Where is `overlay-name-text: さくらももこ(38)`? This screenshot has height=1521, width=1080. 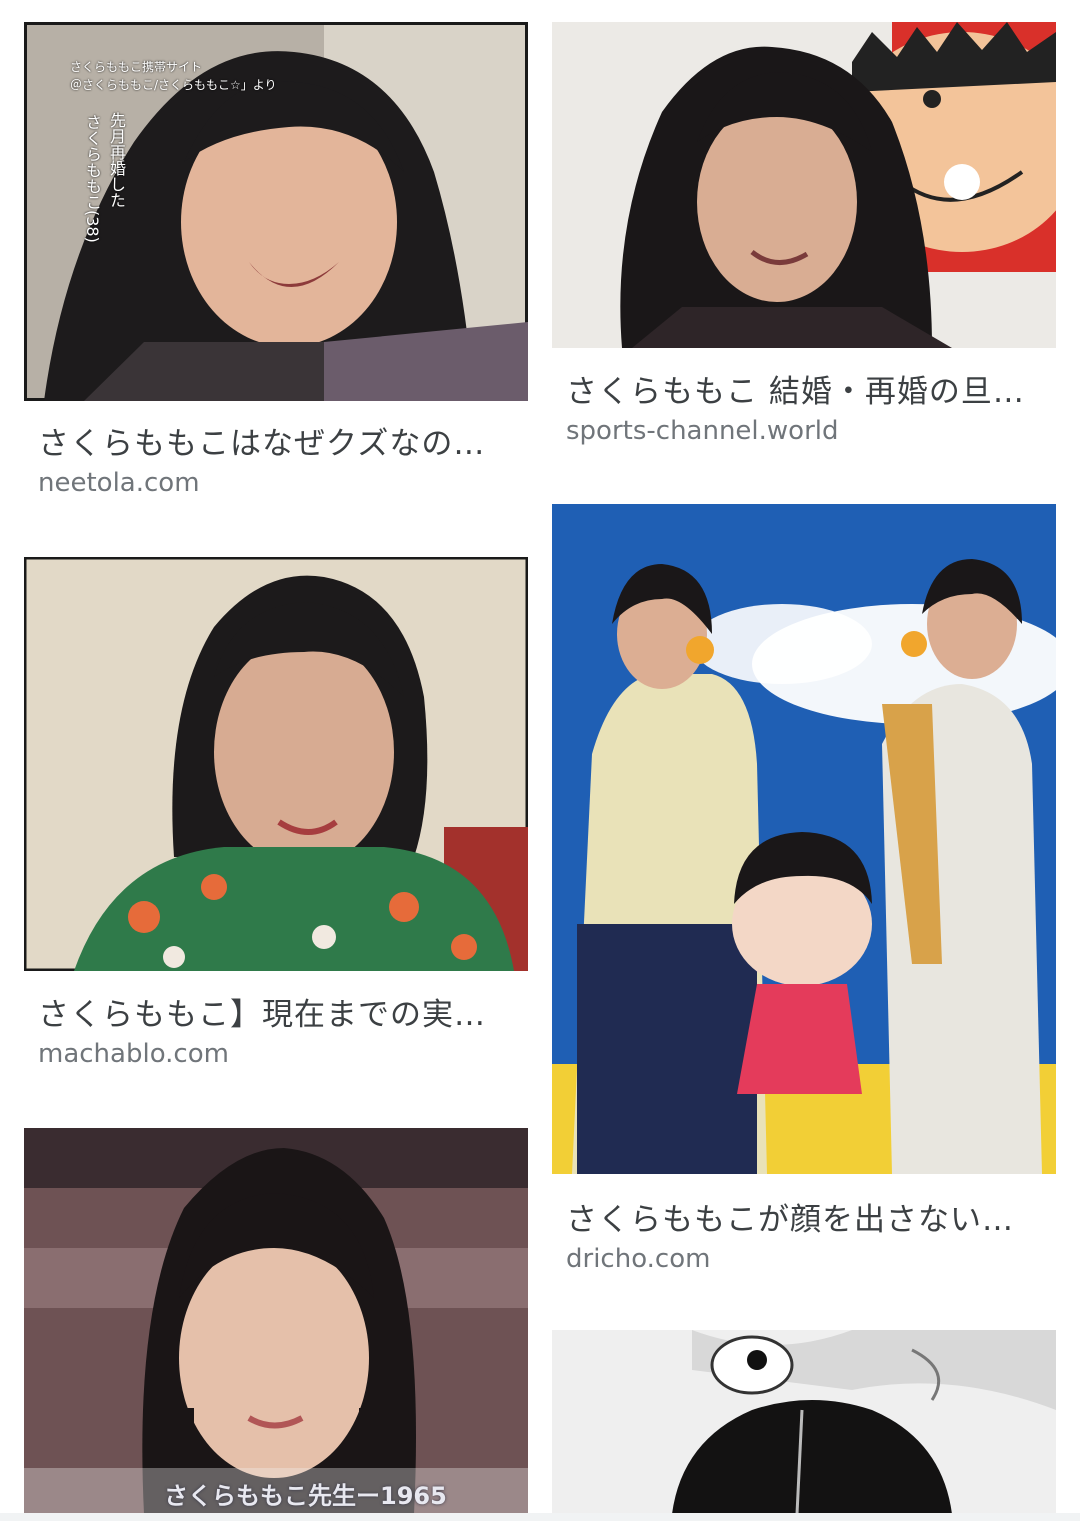 overlay-name-text: さくらももこ(38) is located at coordinates (92, 178).